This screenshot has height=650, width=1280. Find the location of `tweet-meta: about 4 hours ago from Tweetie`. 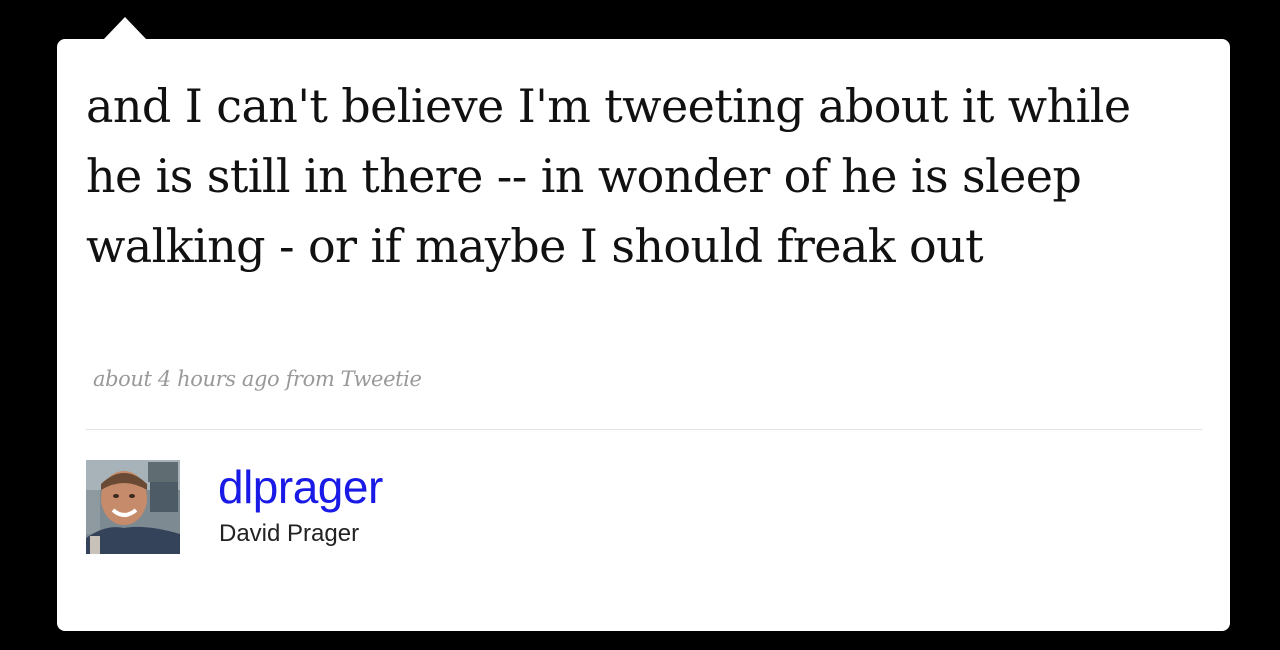

tweet-meta: about 4 hours ago from Tweetie is located at coordinates (257, 379).